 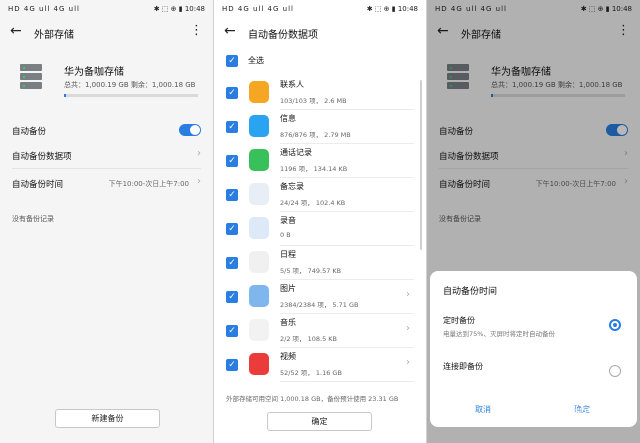 I want to click on storage-usage-bar, so click(x=131, y=95).